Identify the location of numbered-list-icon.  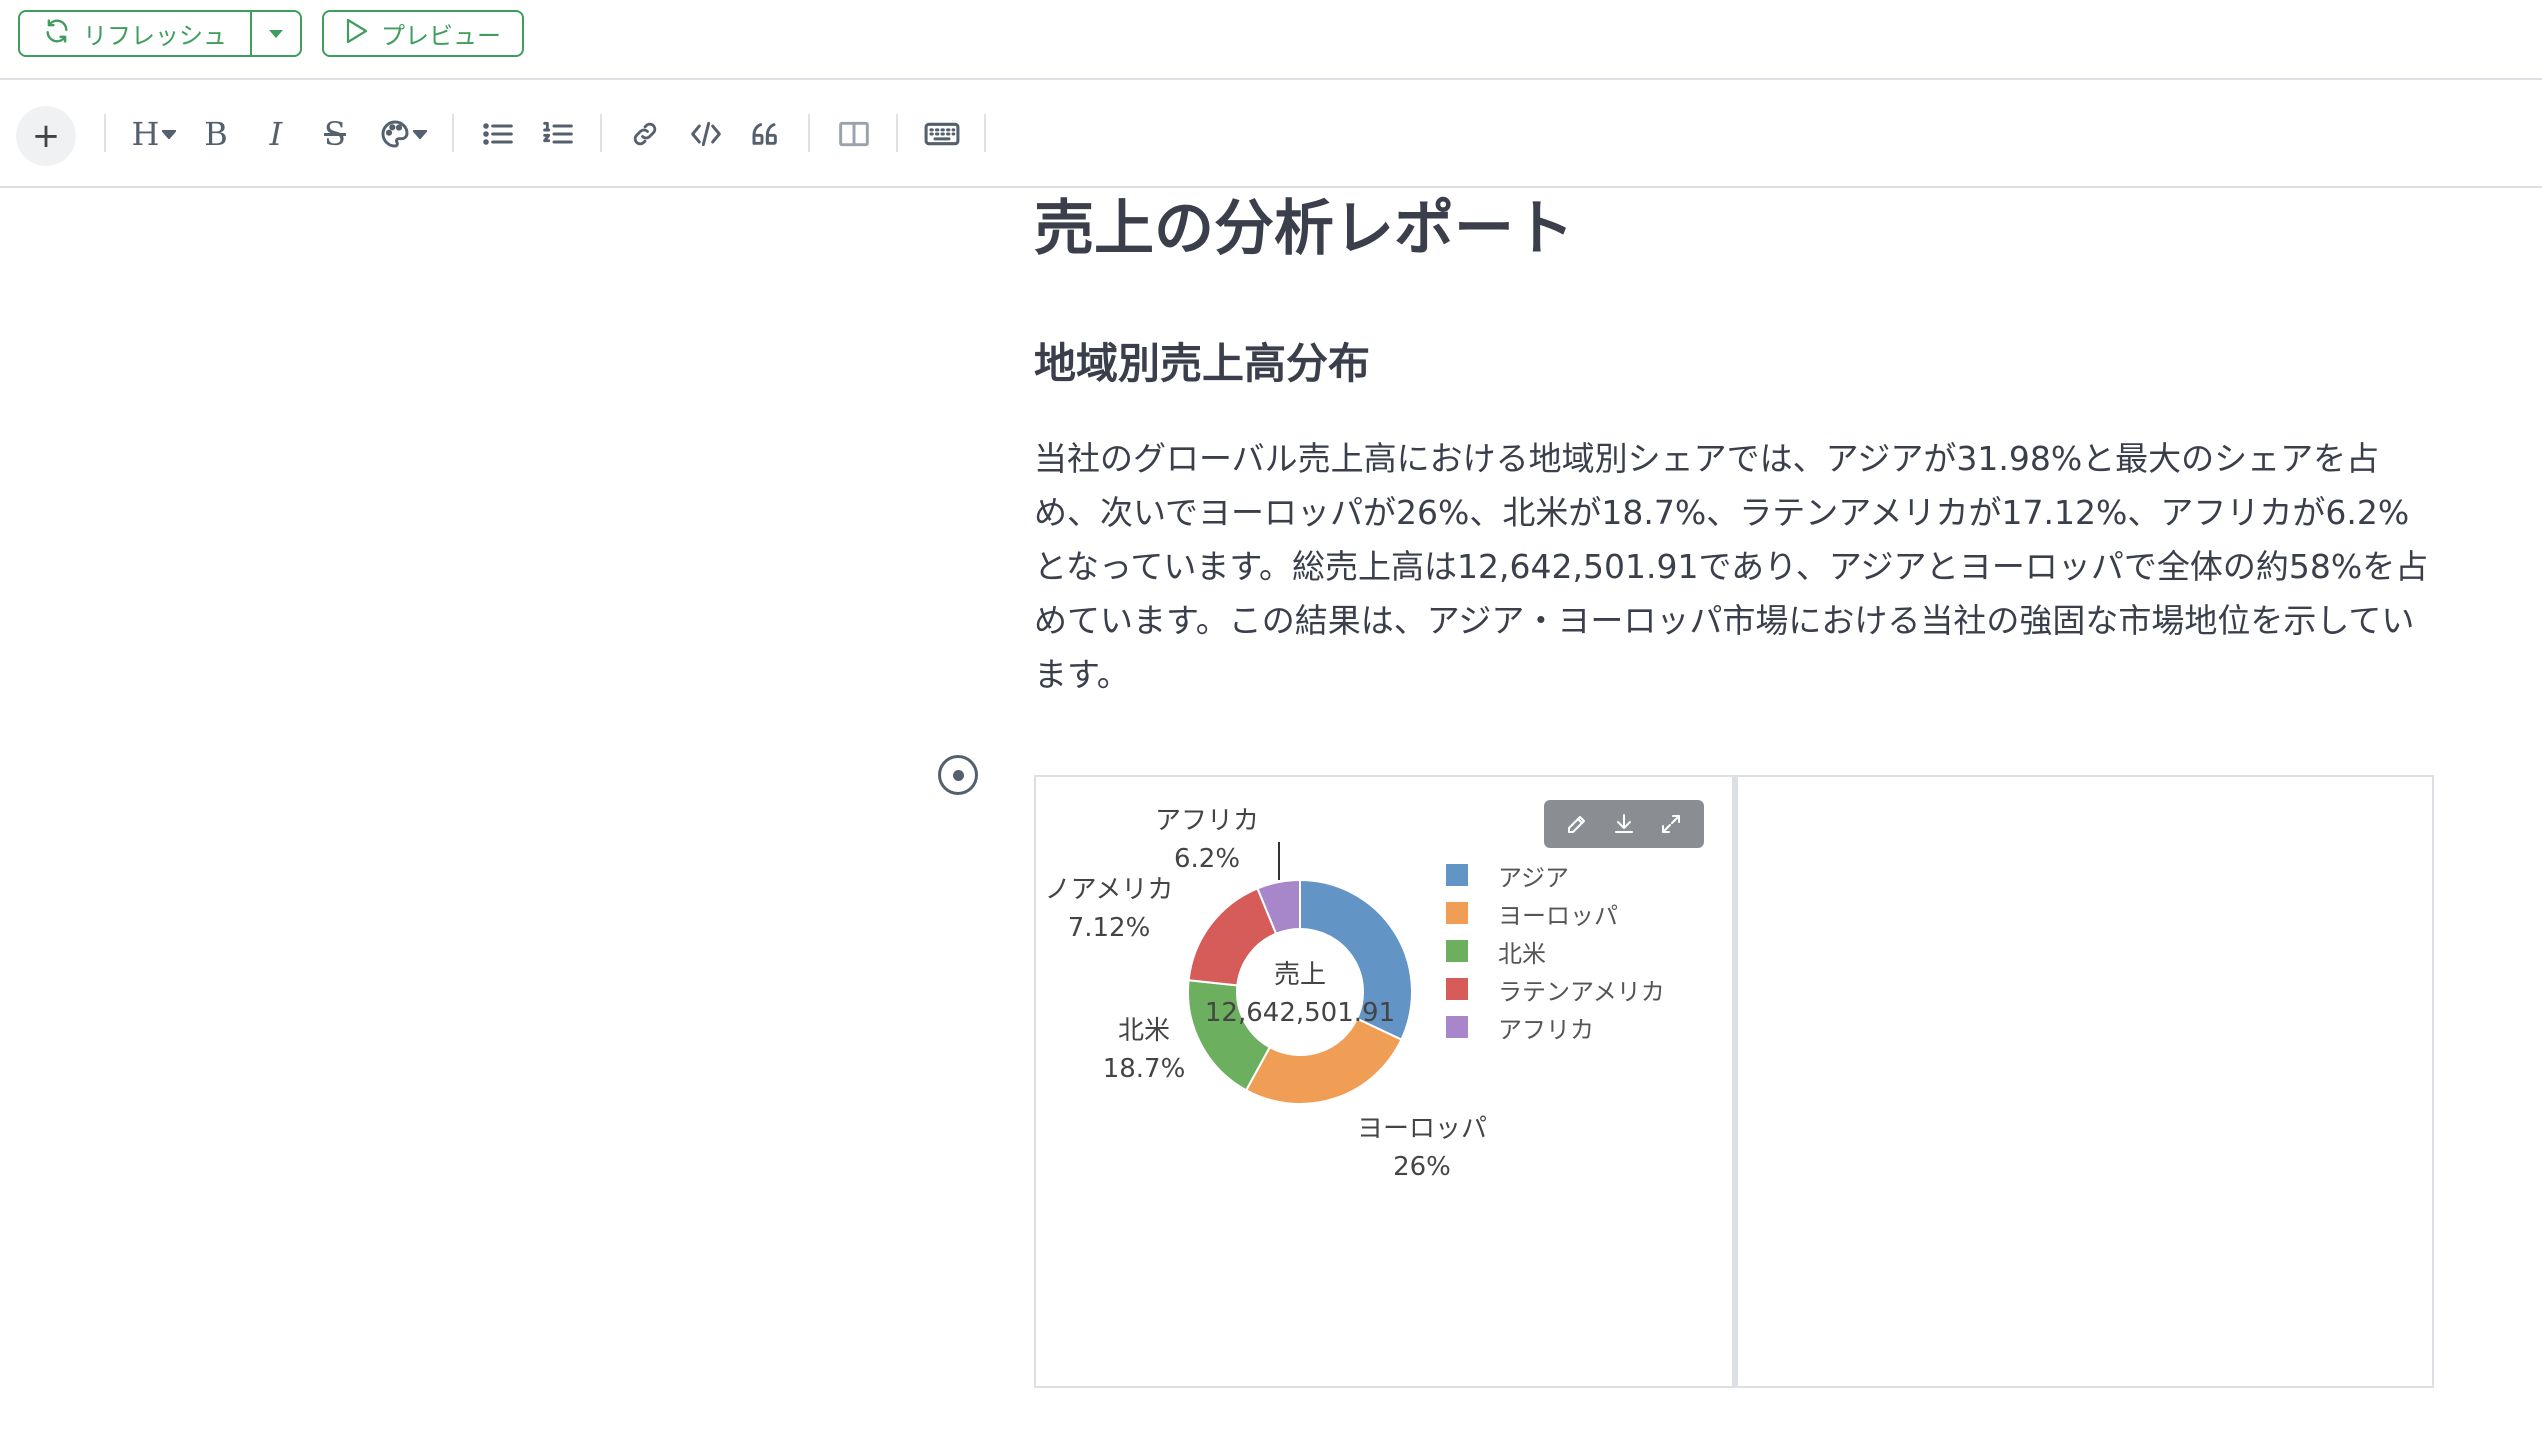
(558, 134).